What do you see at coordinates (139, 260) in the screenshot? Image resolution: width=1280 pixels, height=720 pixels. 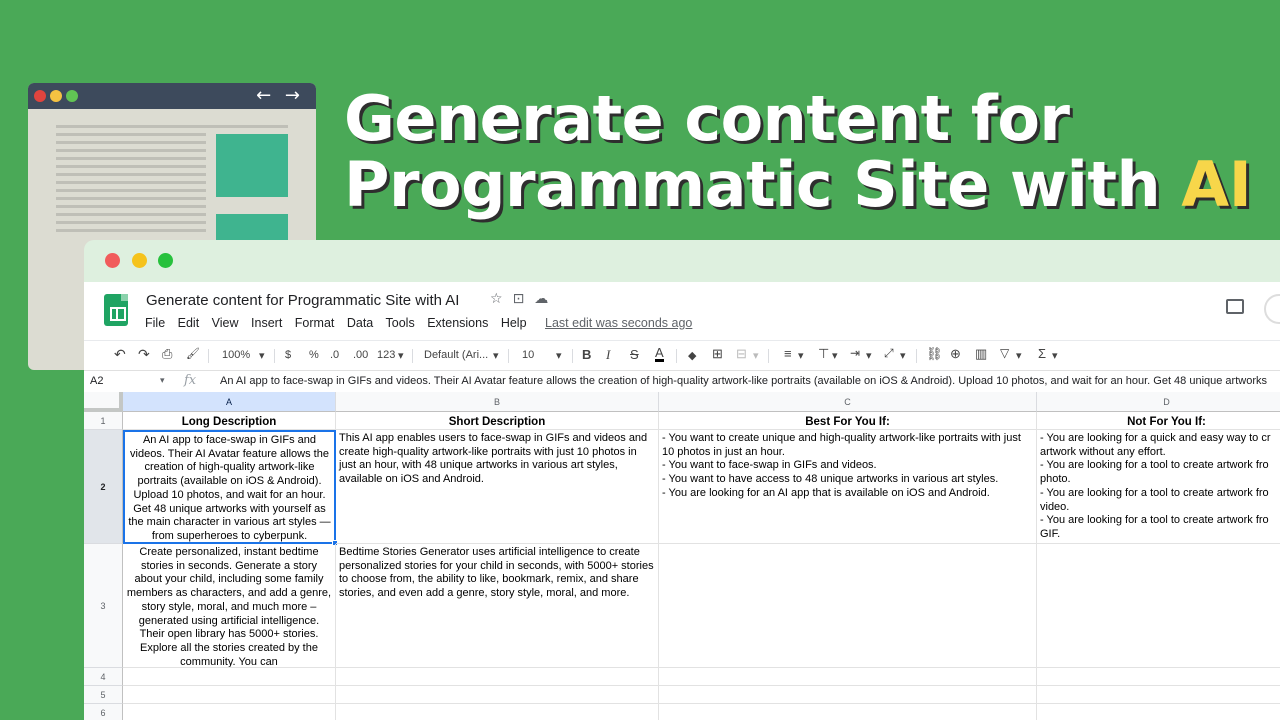 I see `minimize-dot-icon` at bounding box center [139, 260].